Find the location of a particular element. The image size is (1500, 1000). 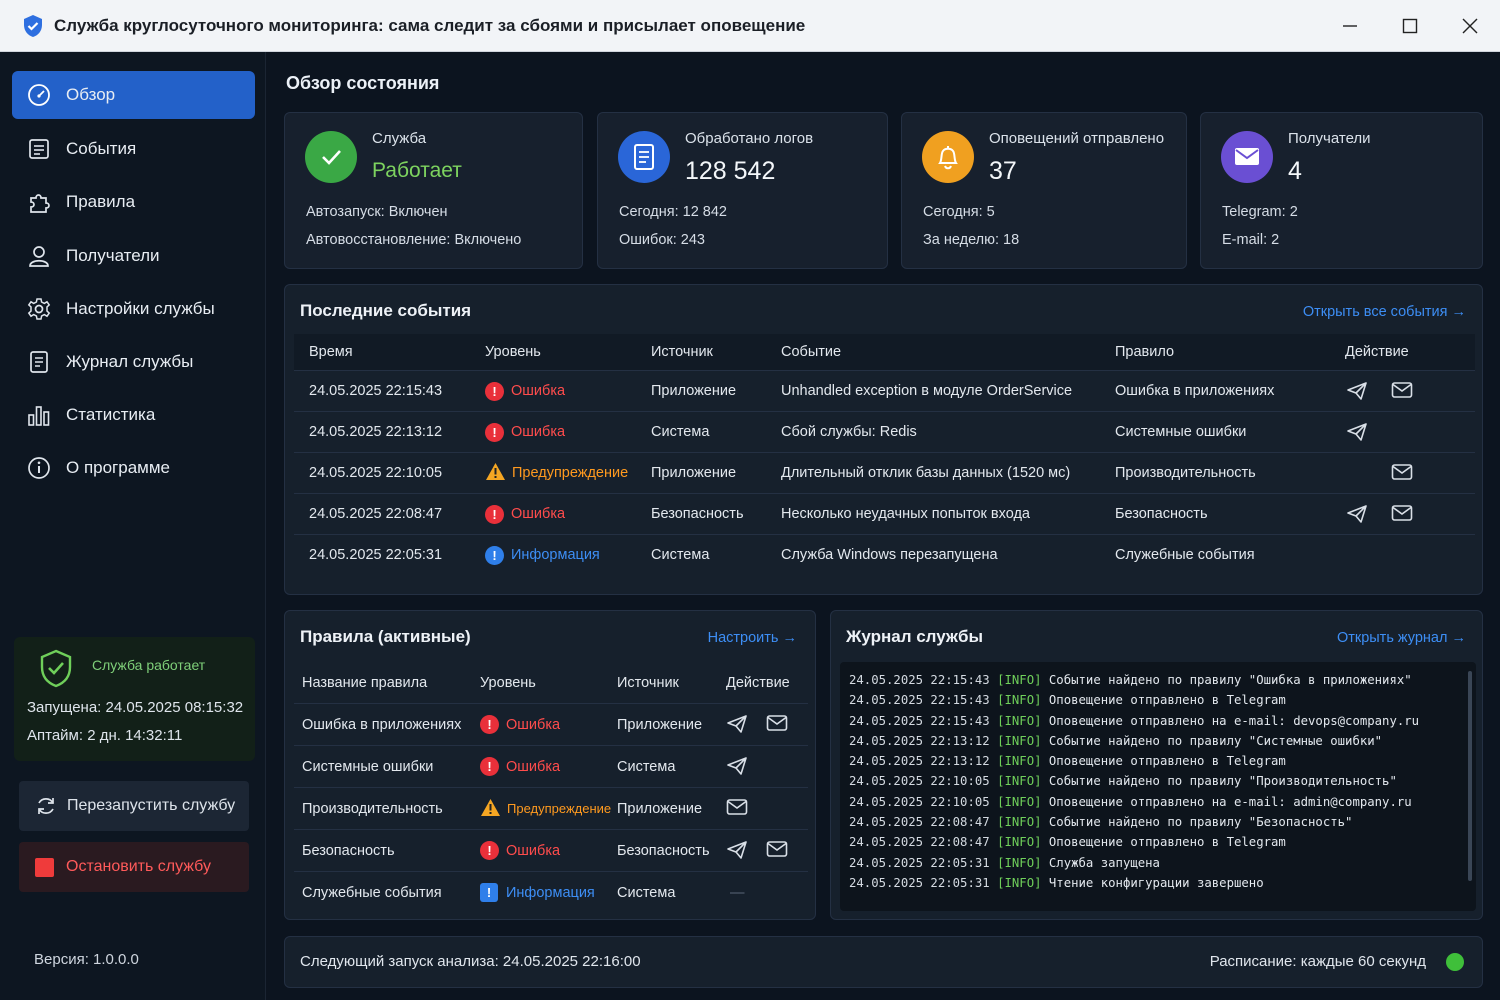

version-text: Версия: 1.0.0.0 is located at coordinates (86, 959).